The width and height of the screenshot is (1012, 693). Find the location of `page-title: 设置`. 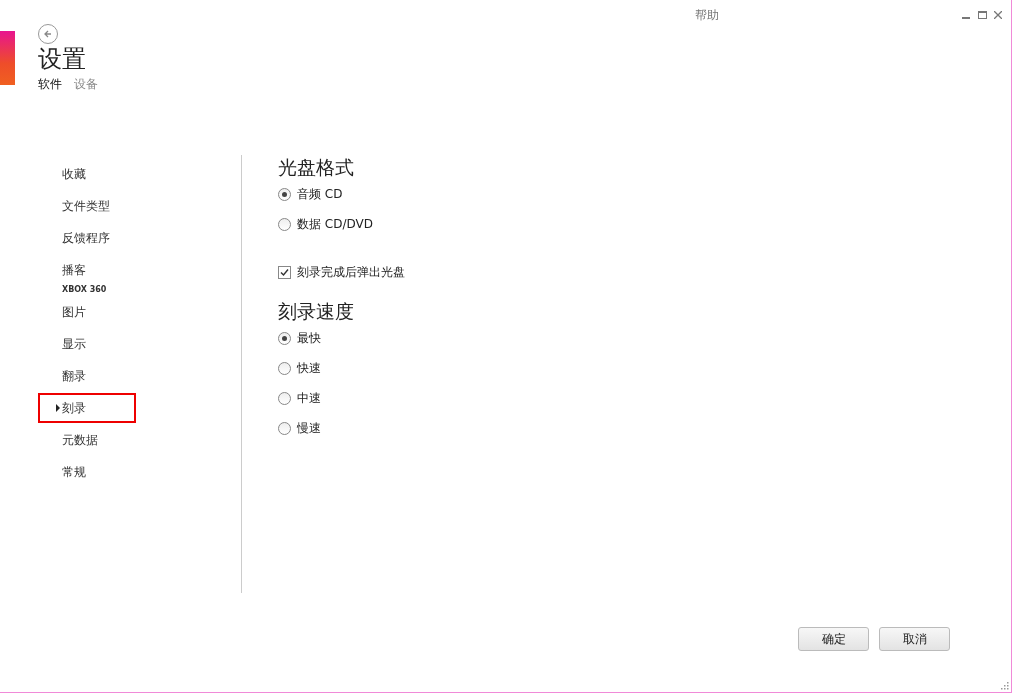

page-title: 设置 is located at coordinates (62, 59).